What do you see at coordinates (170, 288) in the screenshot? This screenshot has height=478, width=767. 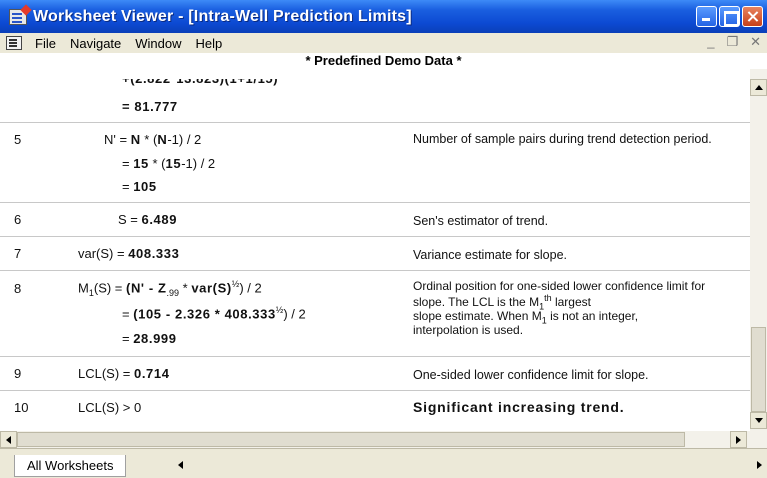 I see `row8-formula-line1: M1(S) = (N' - Z.99 * var(S)½) / 2` at bounding box center [170, 288].